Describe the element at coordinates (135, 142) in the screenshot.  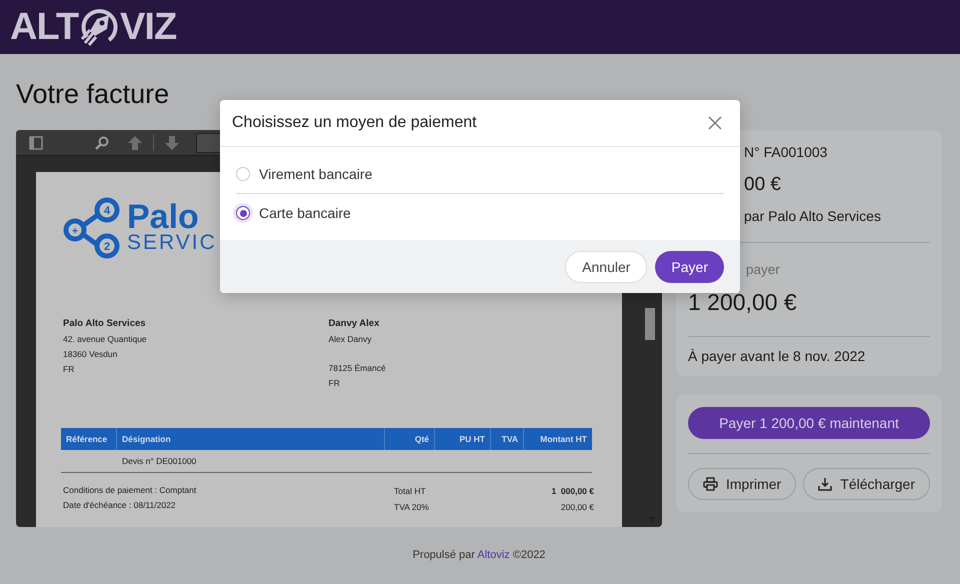
I see `arrow-up-icon` at that location.